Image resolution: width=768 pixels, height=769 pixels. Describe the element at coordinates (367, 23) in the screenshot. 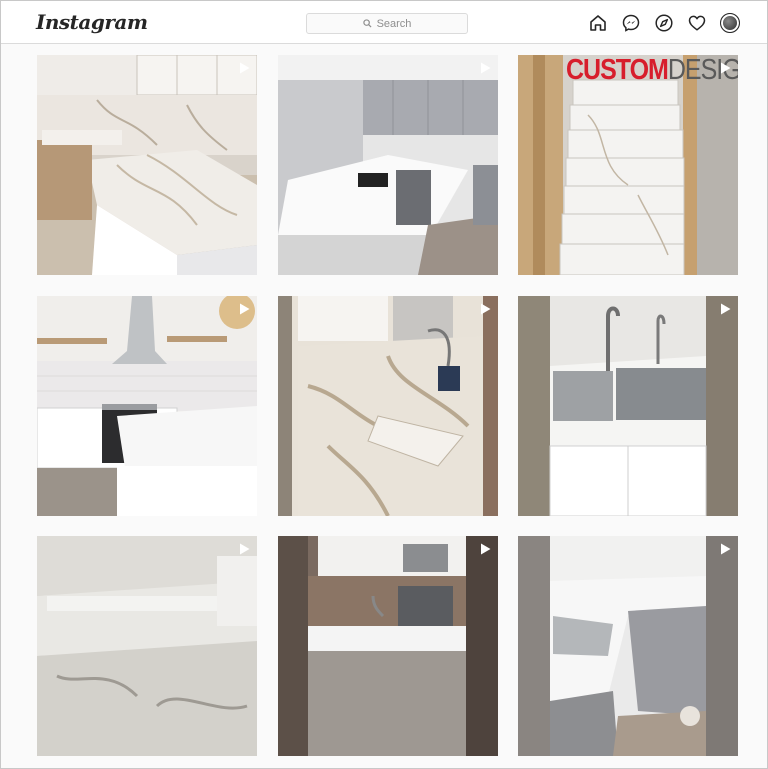

I see `search-icon` at that location.